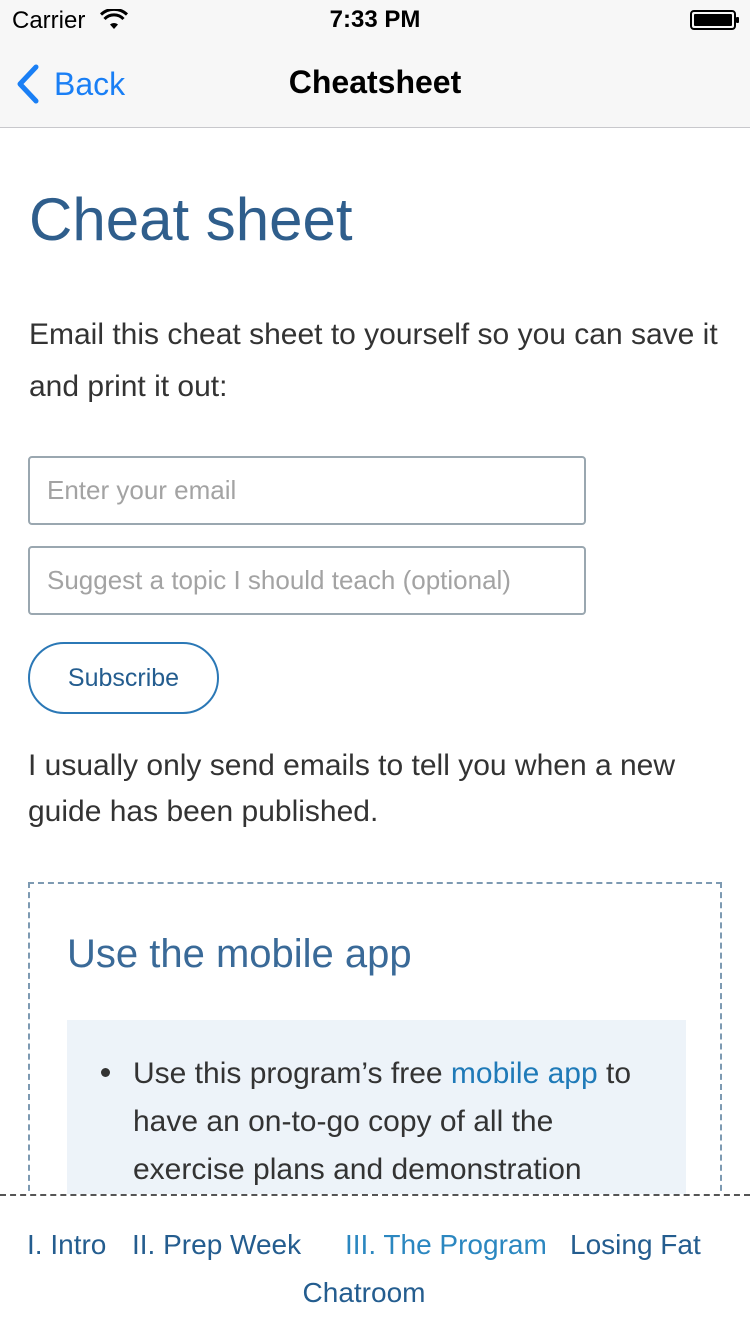  Describe the element at coordinates (191, 219) in the screenshot. I see `page-title: Cheat sheet` at that location.